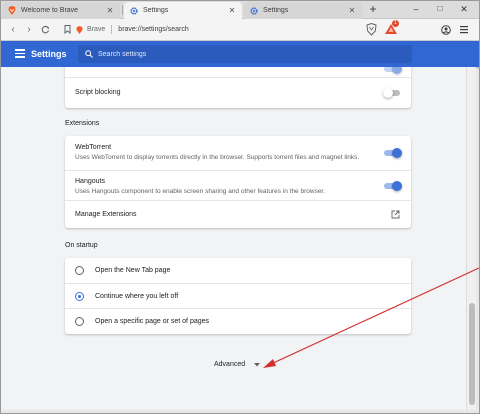 The width and height of the screenshot is (480, 414). What do you see at coordinates (392, 70) in the screenshot?
I see `partial-toggle` at bounding box center [392, 70].